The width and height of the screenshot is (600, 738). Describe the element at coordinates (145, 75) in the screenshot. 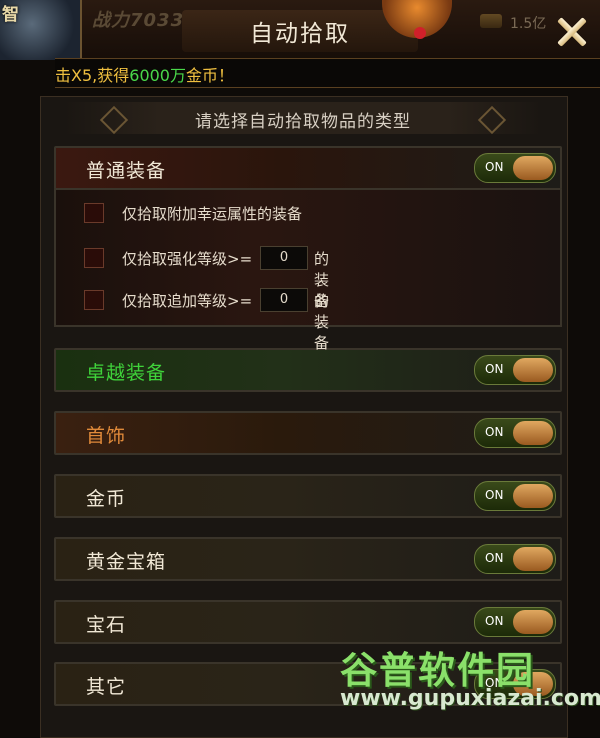

I see `ticker-text: 击X5,获得6000万金币！` at that location.